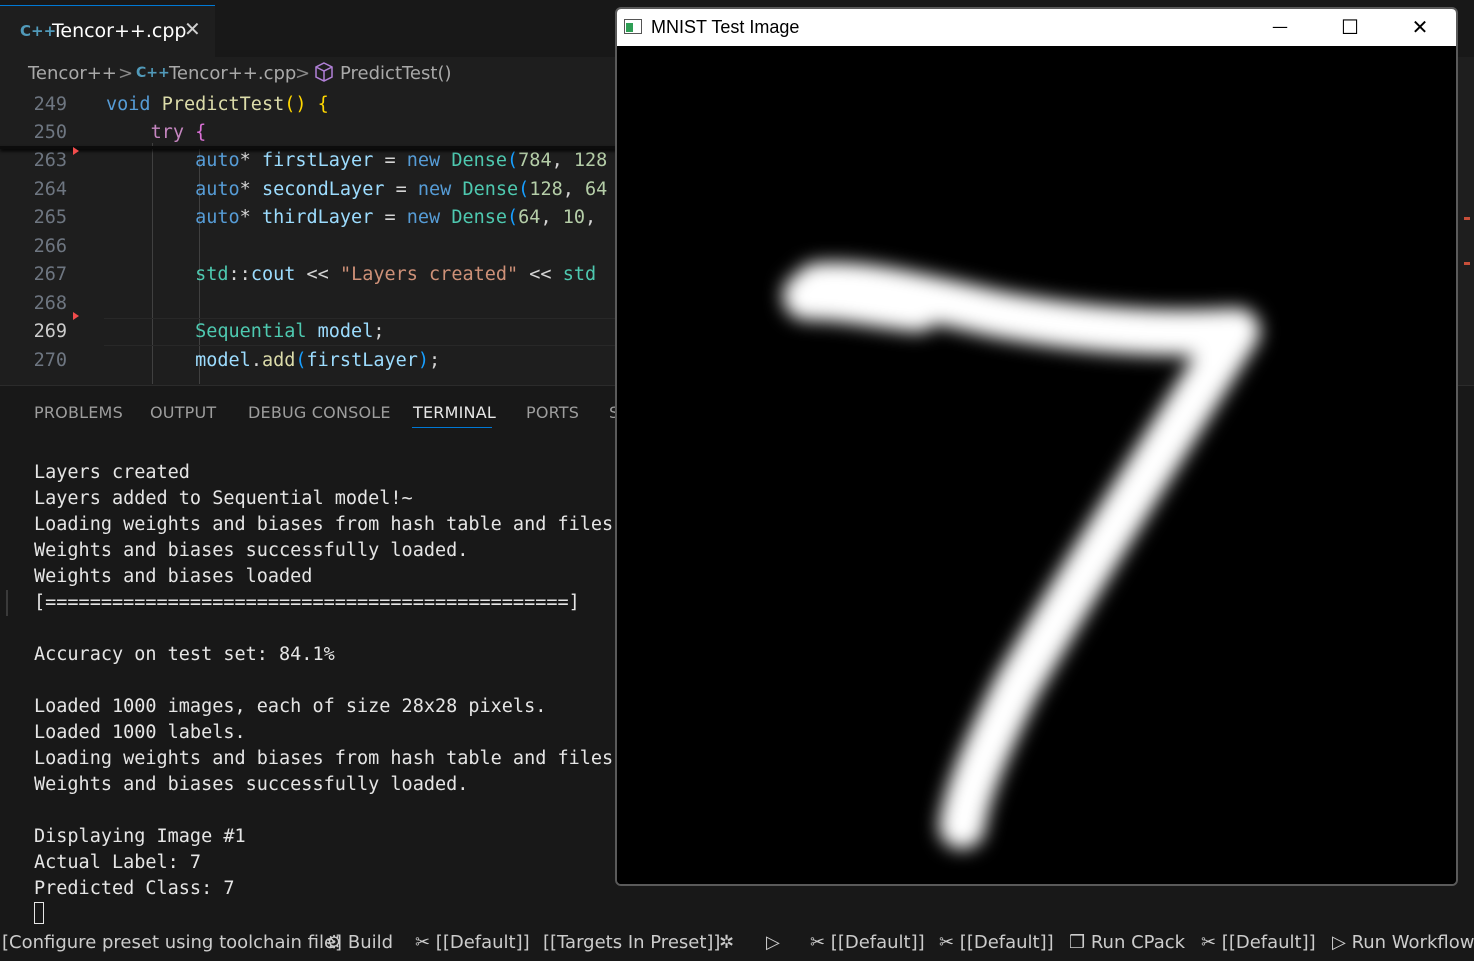 This screenshot has width=1474, height=961. I want to click on line-number: 268, so click(50, 303).